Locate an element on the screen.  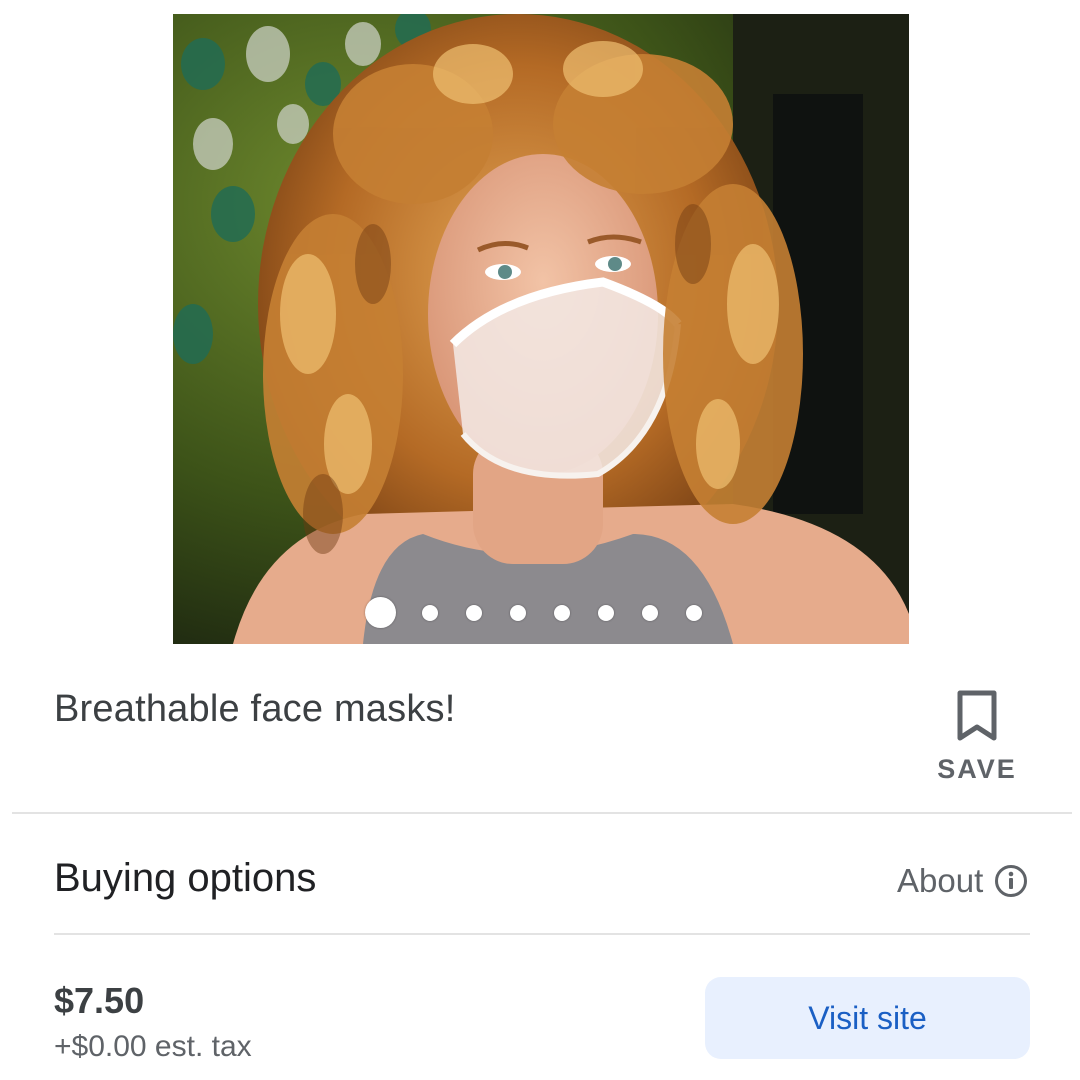
about-label: About is located at coordinates (940, 880).